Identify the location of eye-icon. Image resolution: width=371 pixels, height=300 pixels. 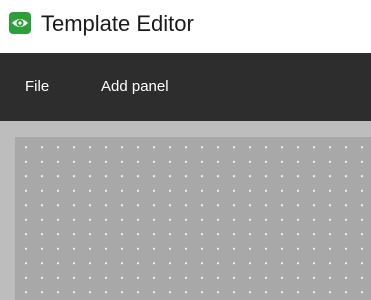
(20, 23).